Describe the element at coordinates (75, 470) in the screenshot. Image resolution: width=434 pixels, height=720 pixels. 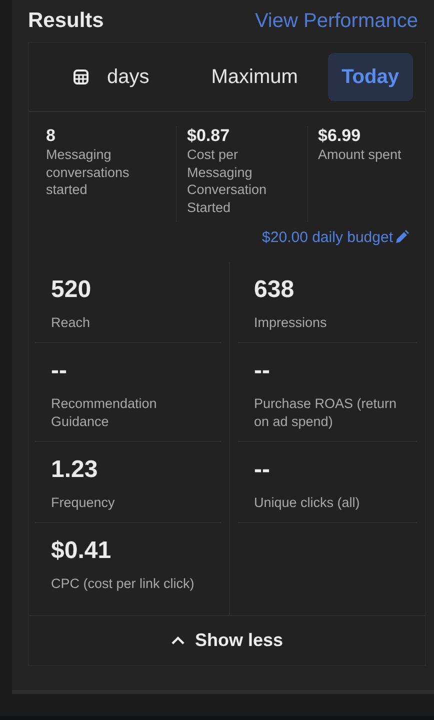
I see `metric-value: 1.23` at that location.